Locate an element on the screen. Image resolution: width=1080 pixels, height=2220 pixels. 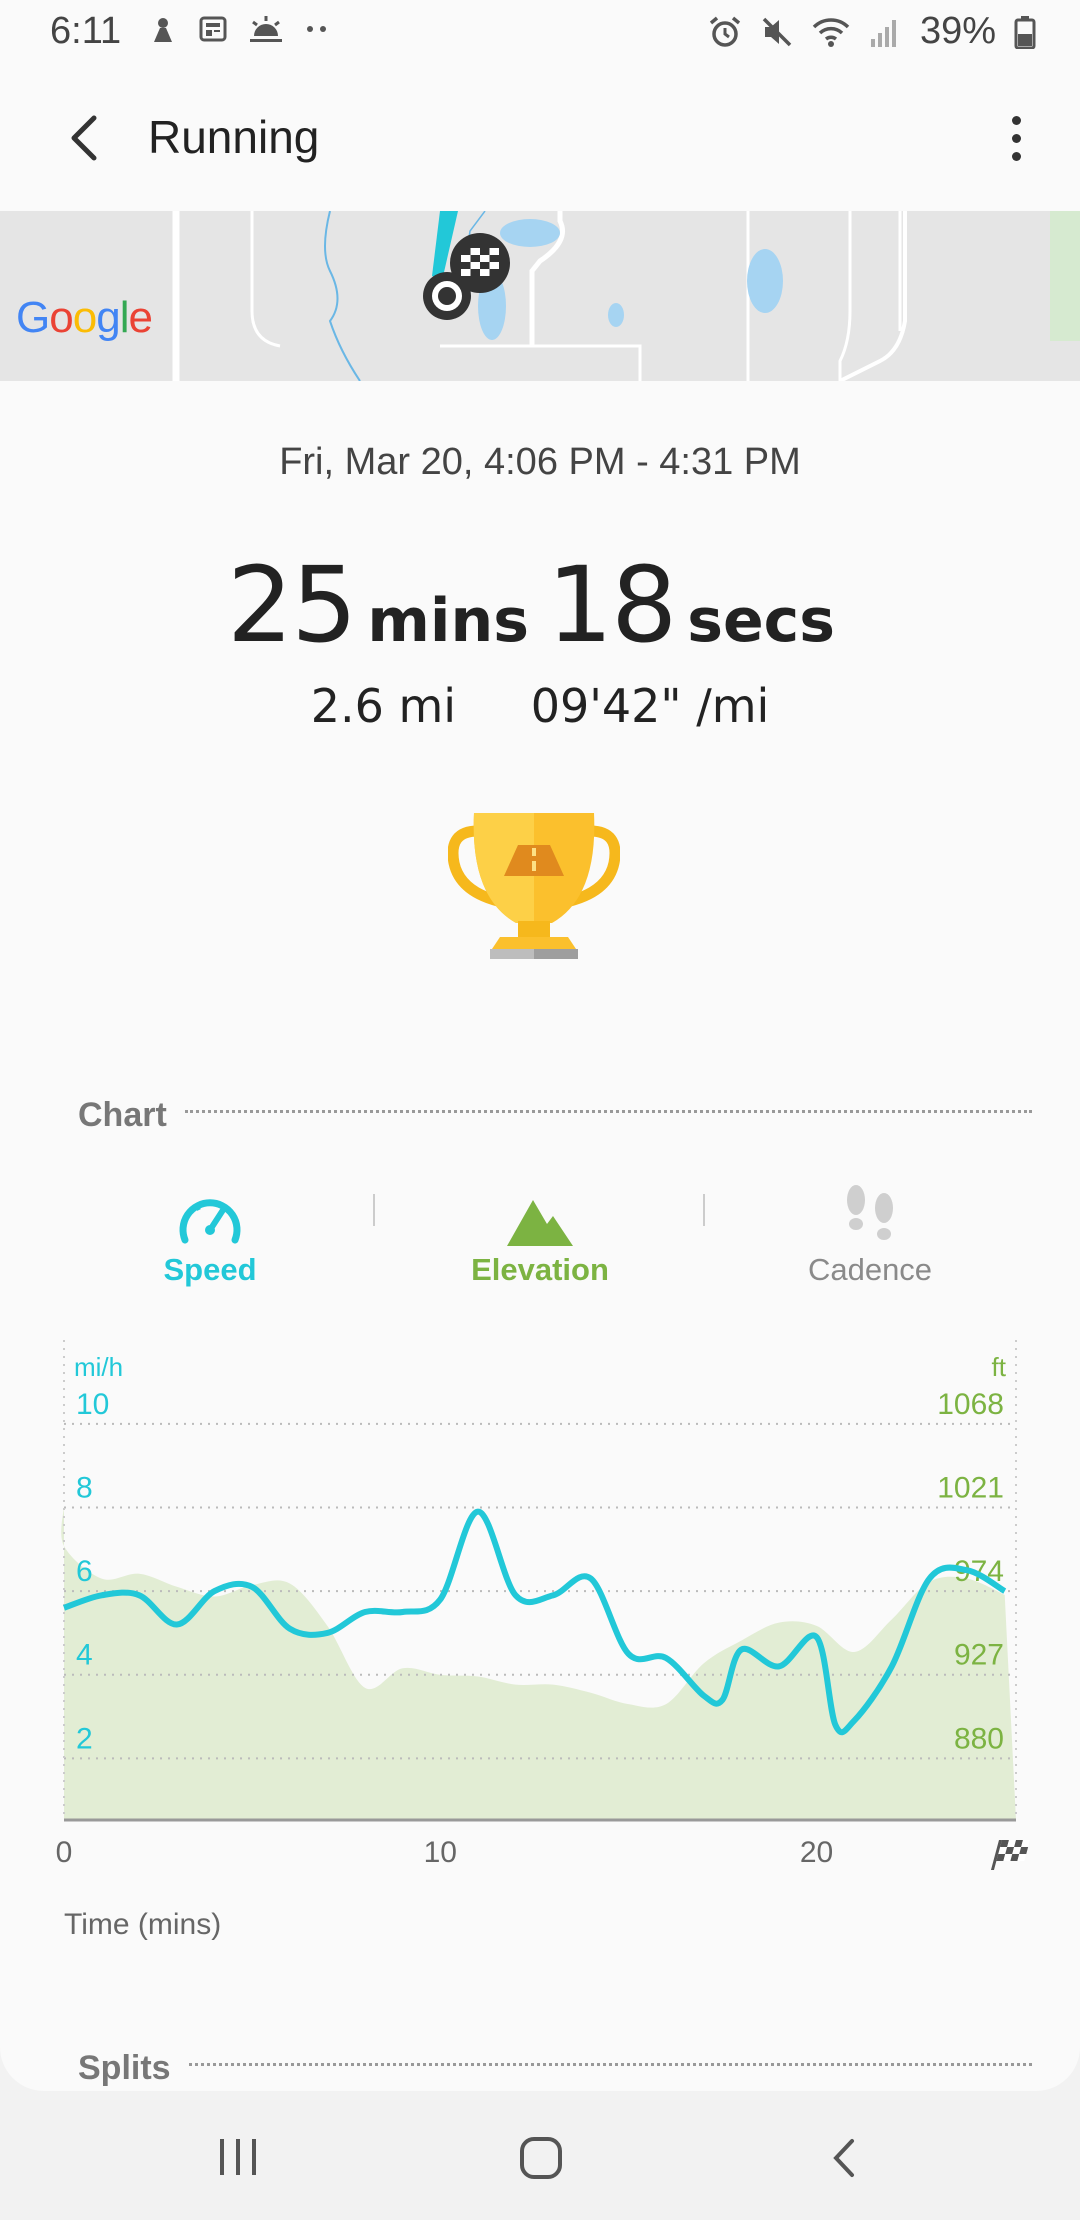
y-tick-right: 927 is located at coordinates (979, 1655).